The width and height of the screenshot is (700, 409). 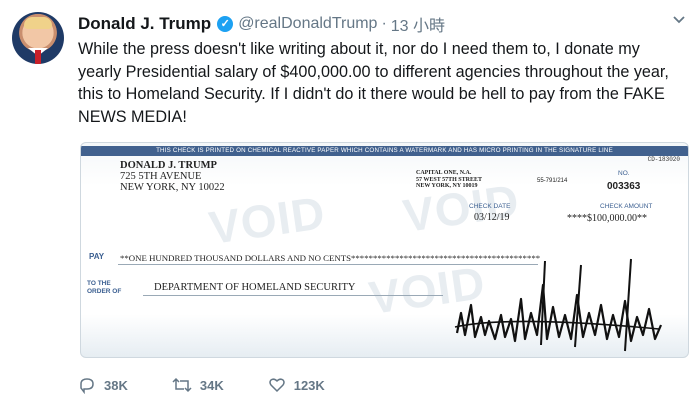 I want to click on check-date: 03/12/19, so click(x=492, y=217).